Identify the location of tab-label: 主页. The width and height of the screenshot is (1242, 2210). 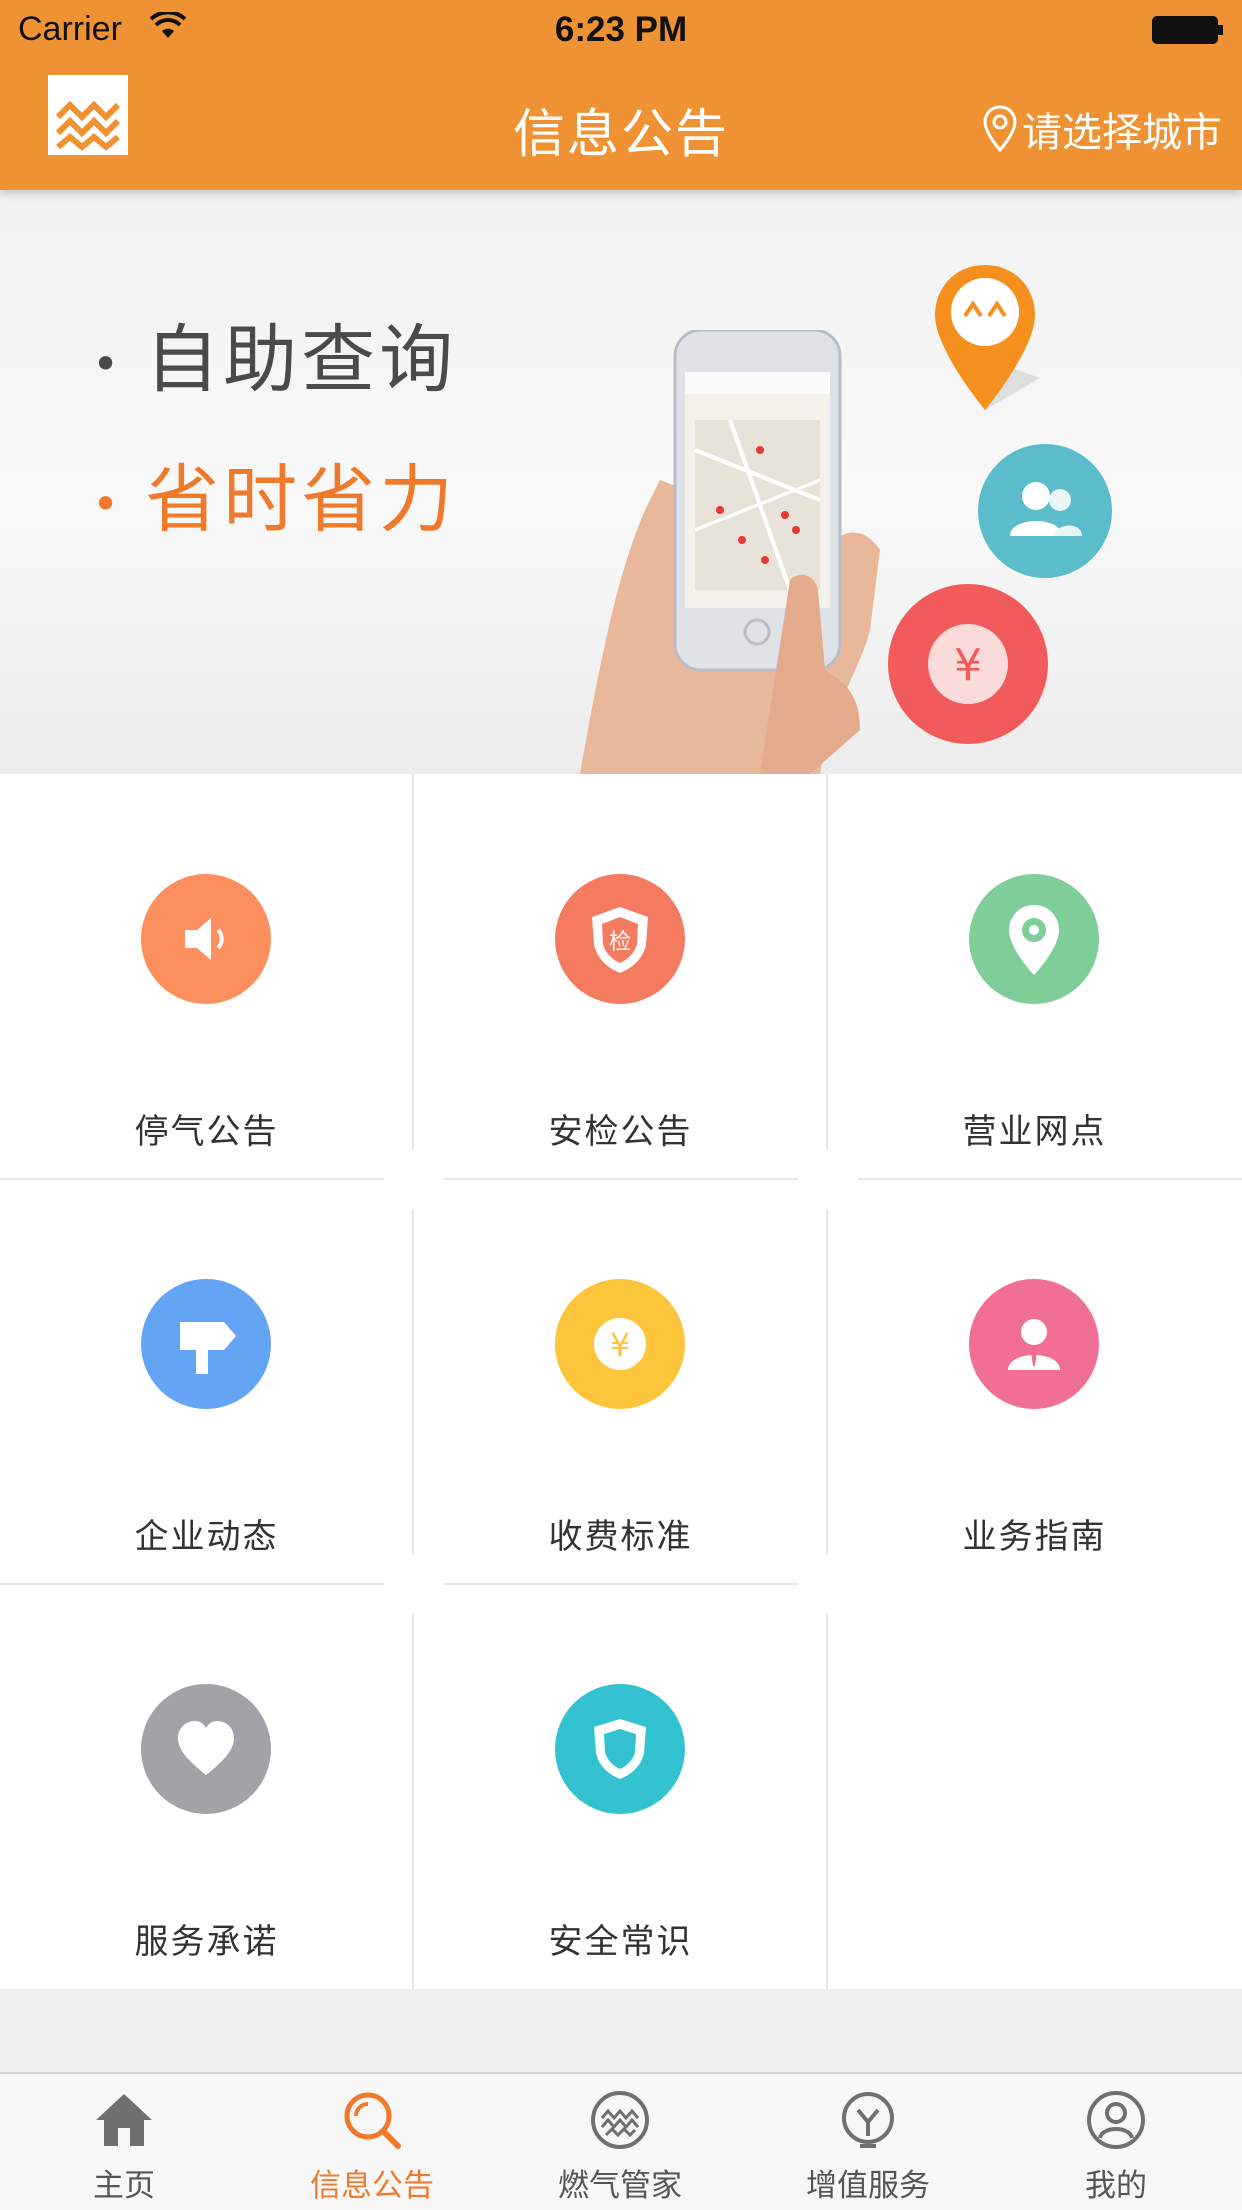
(124, 2186).